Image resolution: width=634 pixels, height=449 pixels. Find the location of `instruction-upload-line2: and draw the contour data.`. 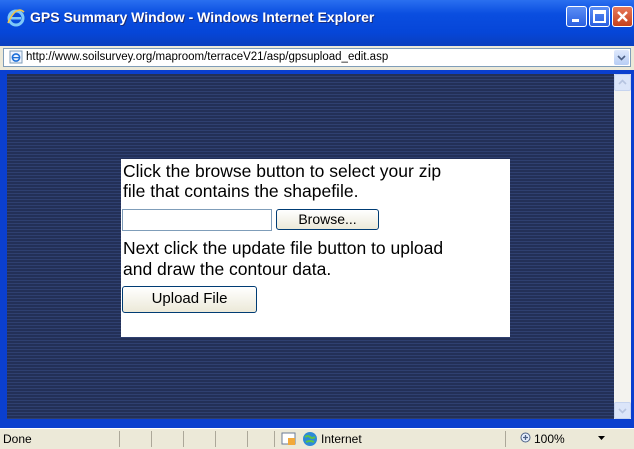

instruction-upload-line2: and draw the contour data. is located at coordinates (227, 269).